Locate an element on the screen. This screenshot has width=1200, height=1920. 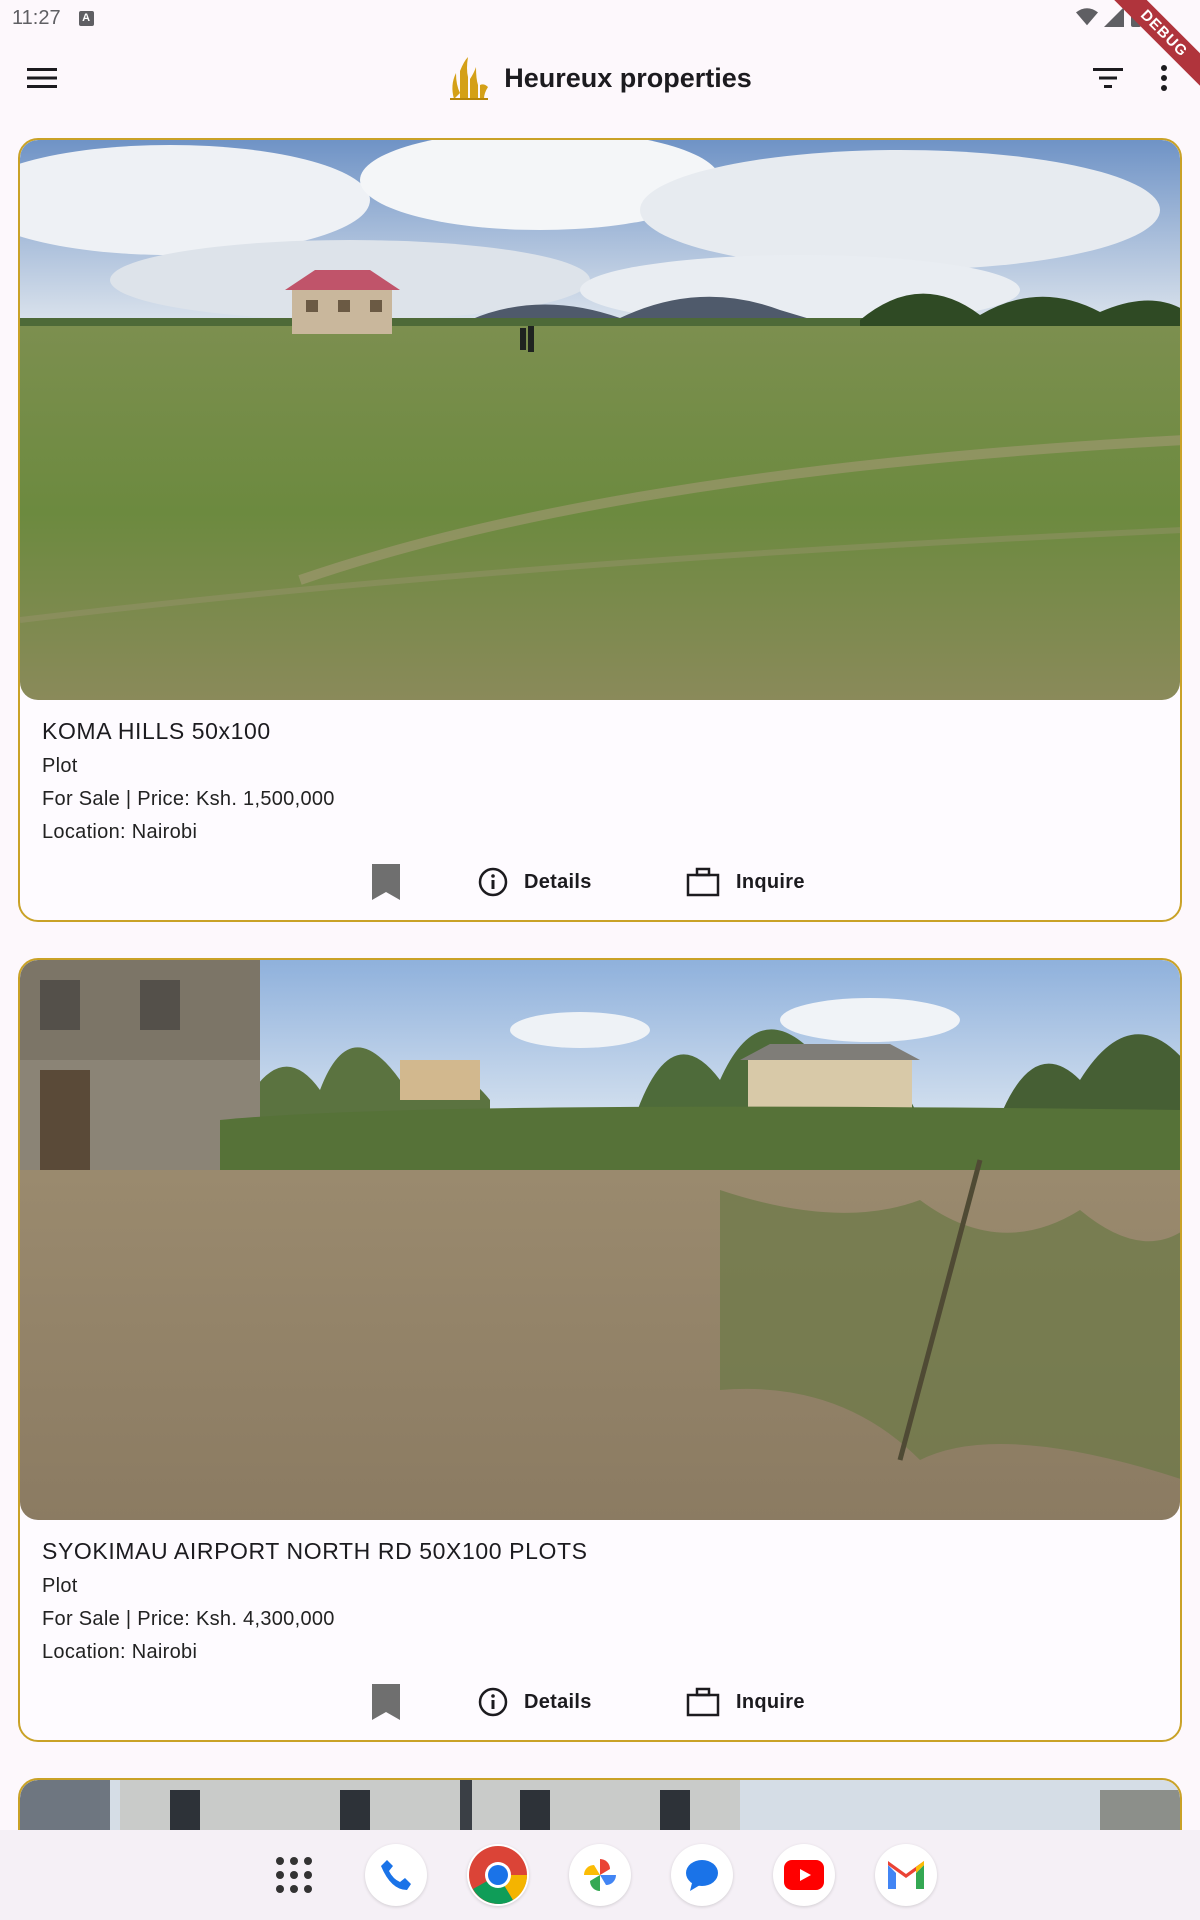
signal-icon is located at coordinates (1114, 17).